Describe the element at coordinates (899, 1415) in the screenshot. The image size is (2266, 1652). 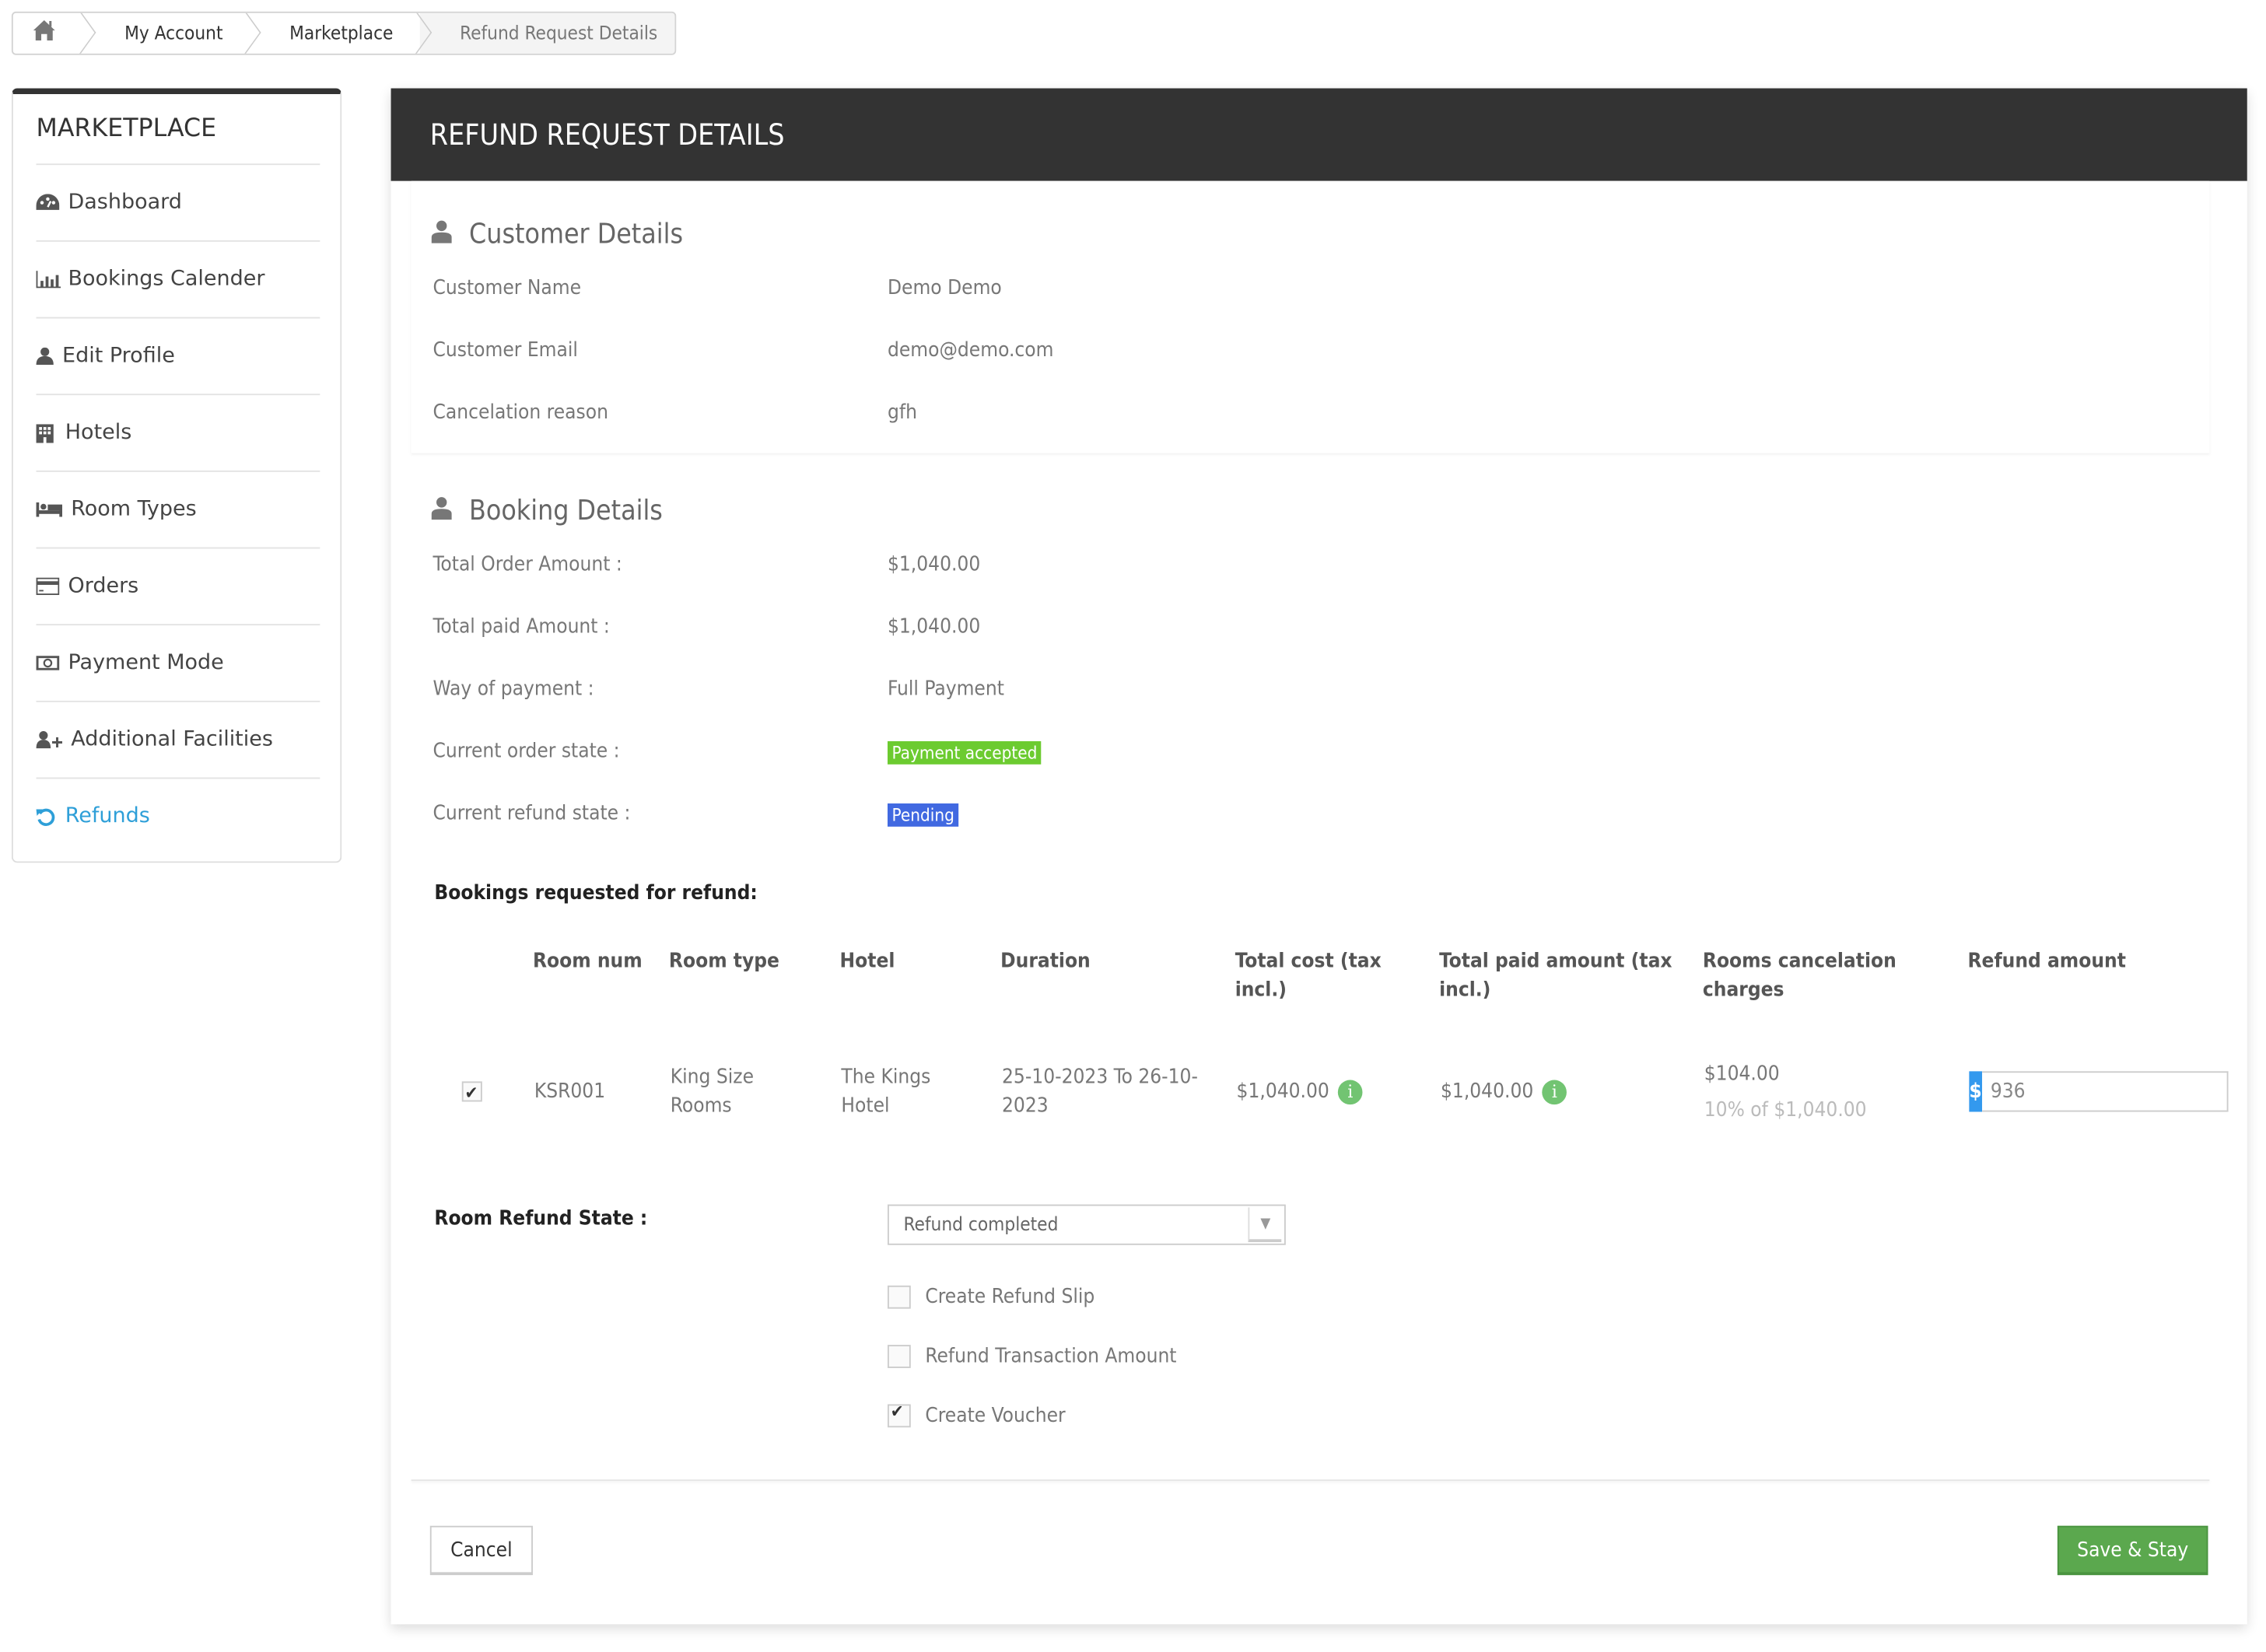
I see `create-voucher-checkbox` at that location.